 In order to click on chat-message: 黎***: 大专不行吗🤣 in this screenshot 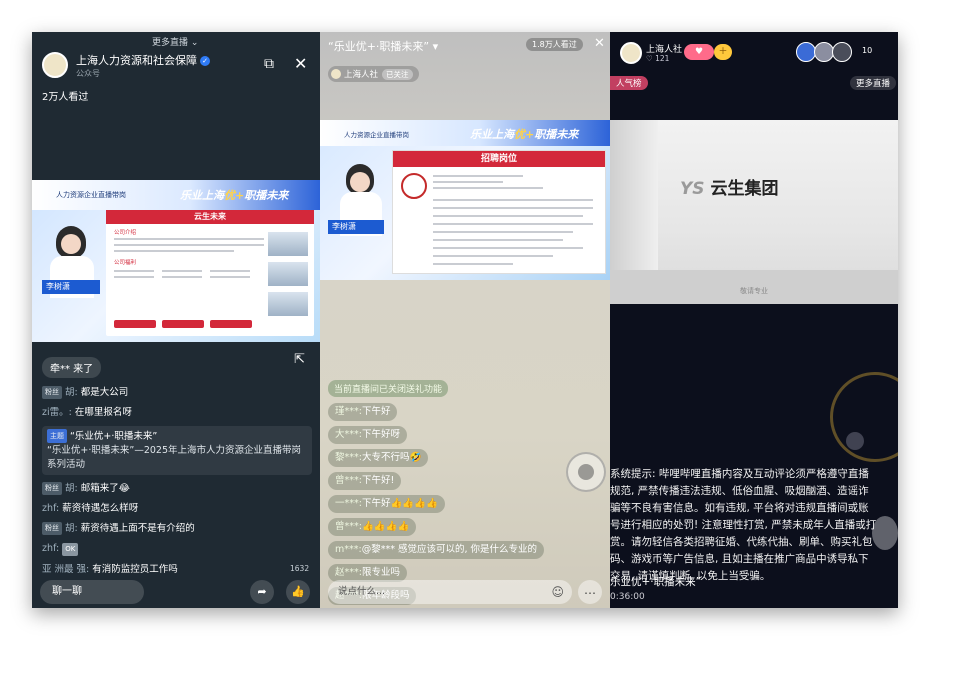, I will do `click(378, 458)`.